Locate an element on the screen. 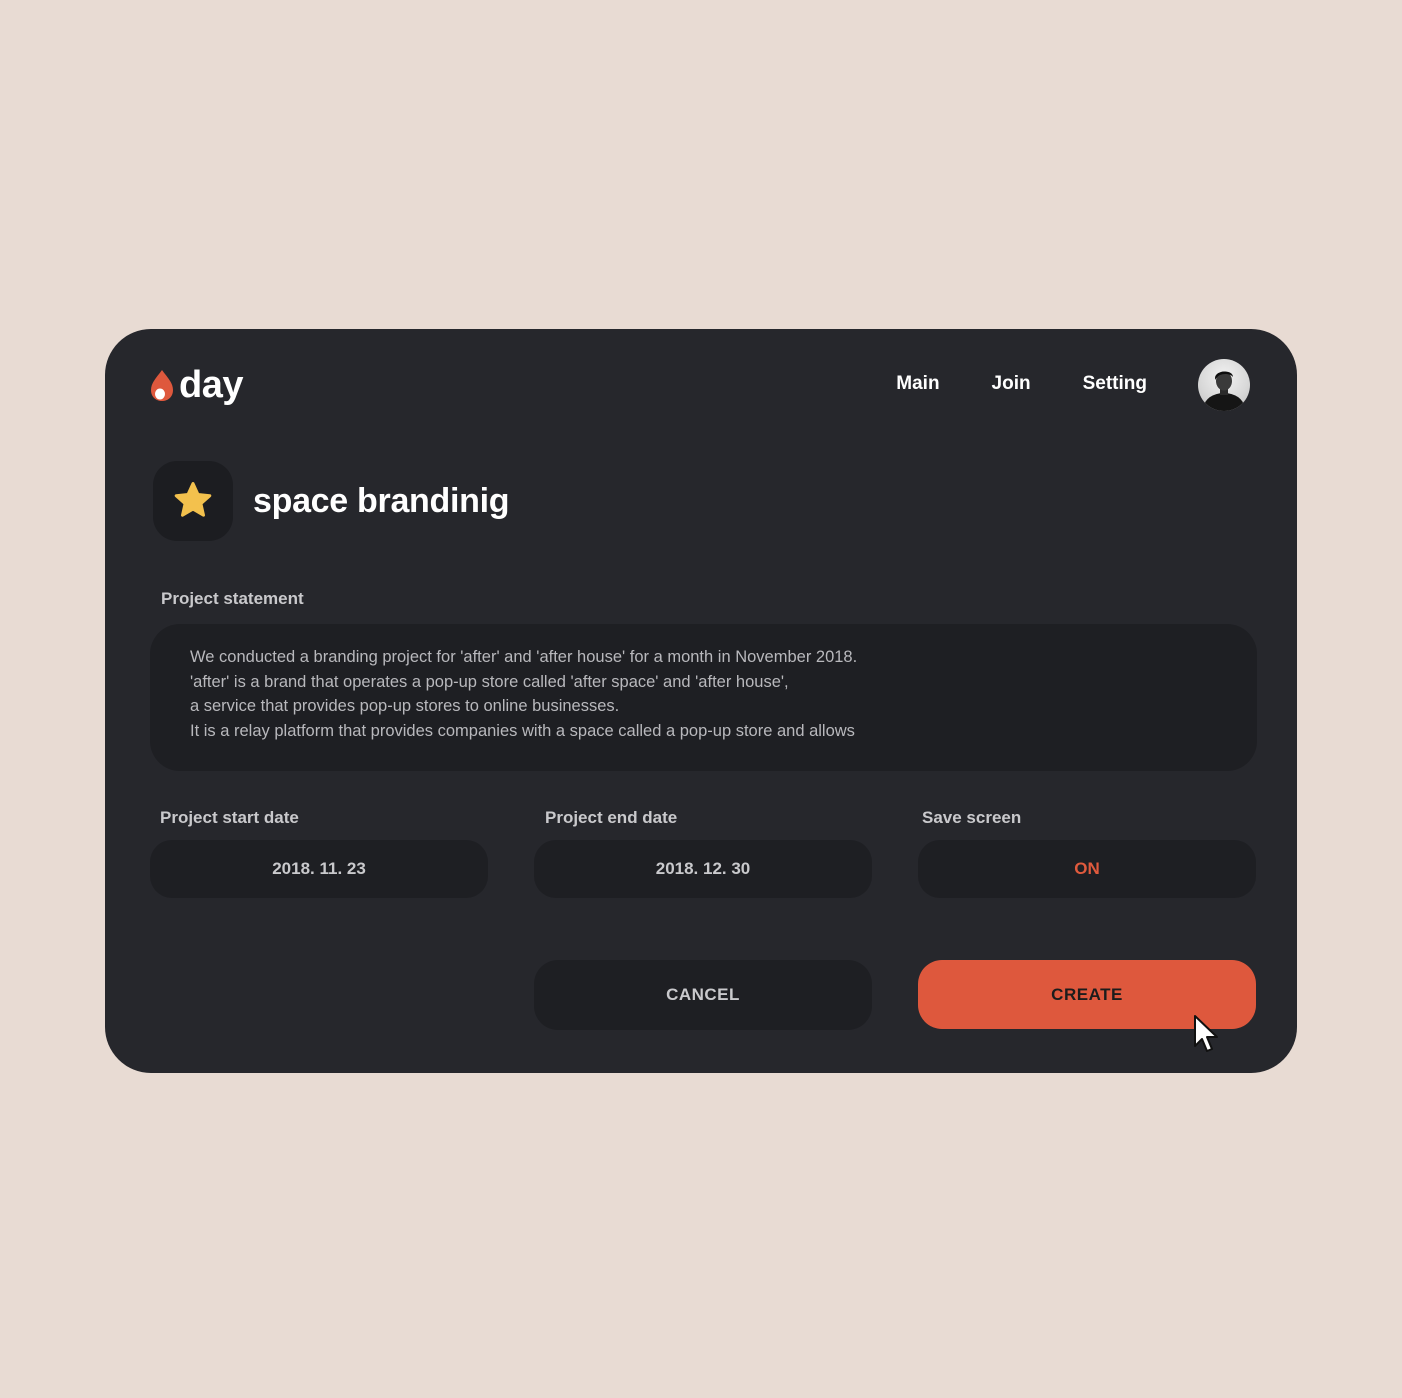  project-title: space brandinig is located at coordinates (381, 501).